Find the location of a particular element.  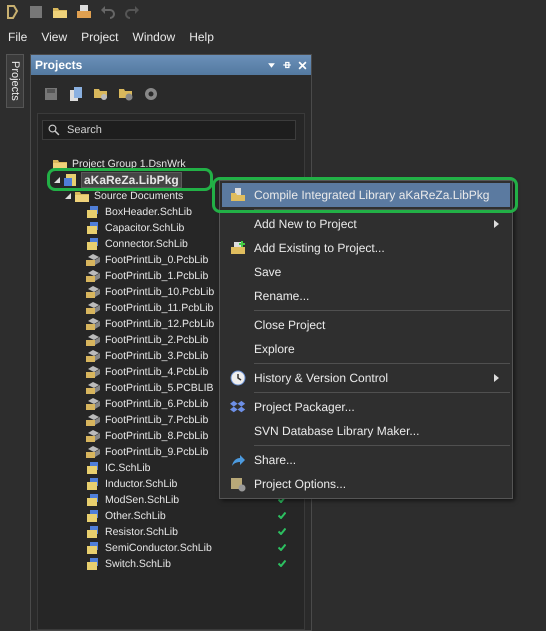

tree-item: ModSen.SchLib is located at coordinates (142, 500).